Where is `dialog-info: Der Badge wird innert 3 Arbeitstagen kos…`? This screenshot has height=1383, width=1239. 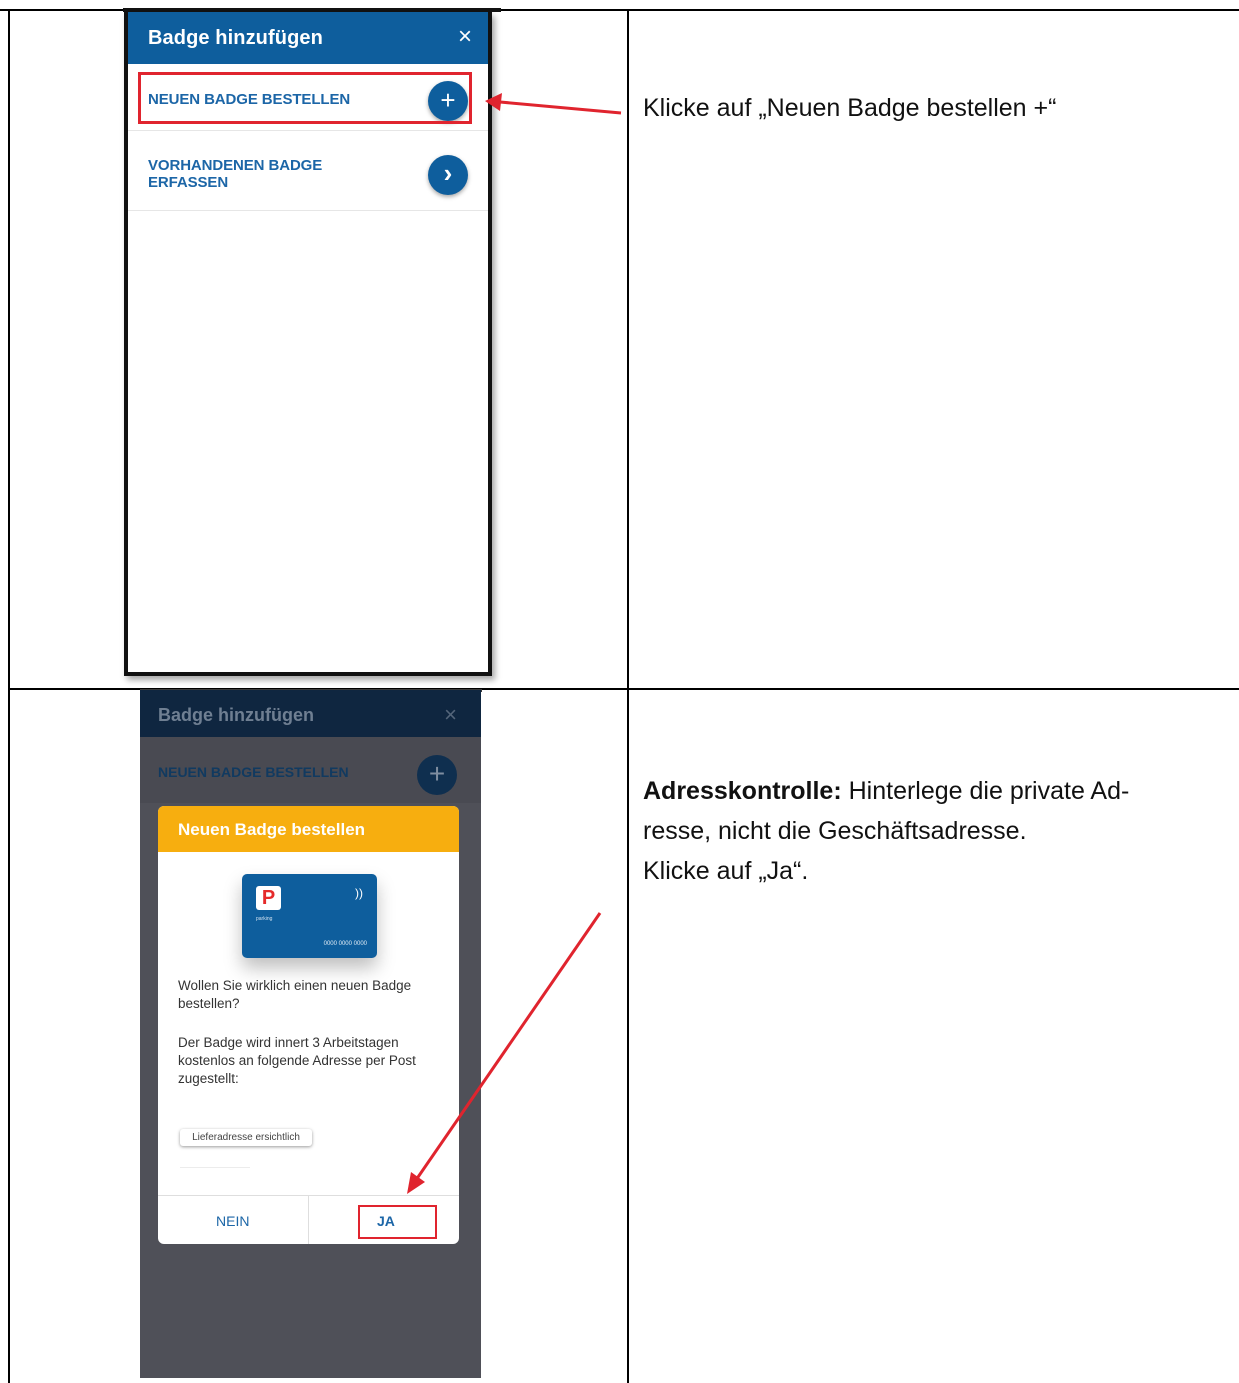 dialog-info: Der Badge wird innert 3 Arbeitstagen kos… is located at coordinates (297, 1060).